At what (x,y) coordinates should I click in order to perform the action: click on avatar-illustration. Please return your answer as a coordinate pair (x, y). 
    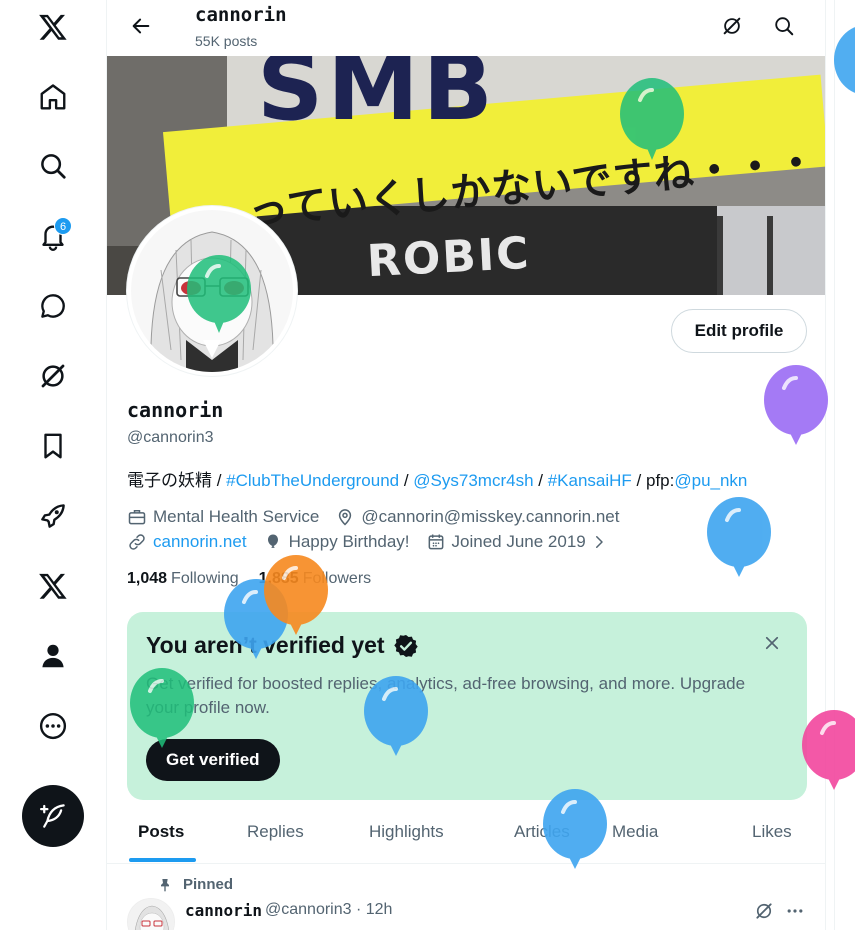
    Looking at the image, I should click on (212, 291).